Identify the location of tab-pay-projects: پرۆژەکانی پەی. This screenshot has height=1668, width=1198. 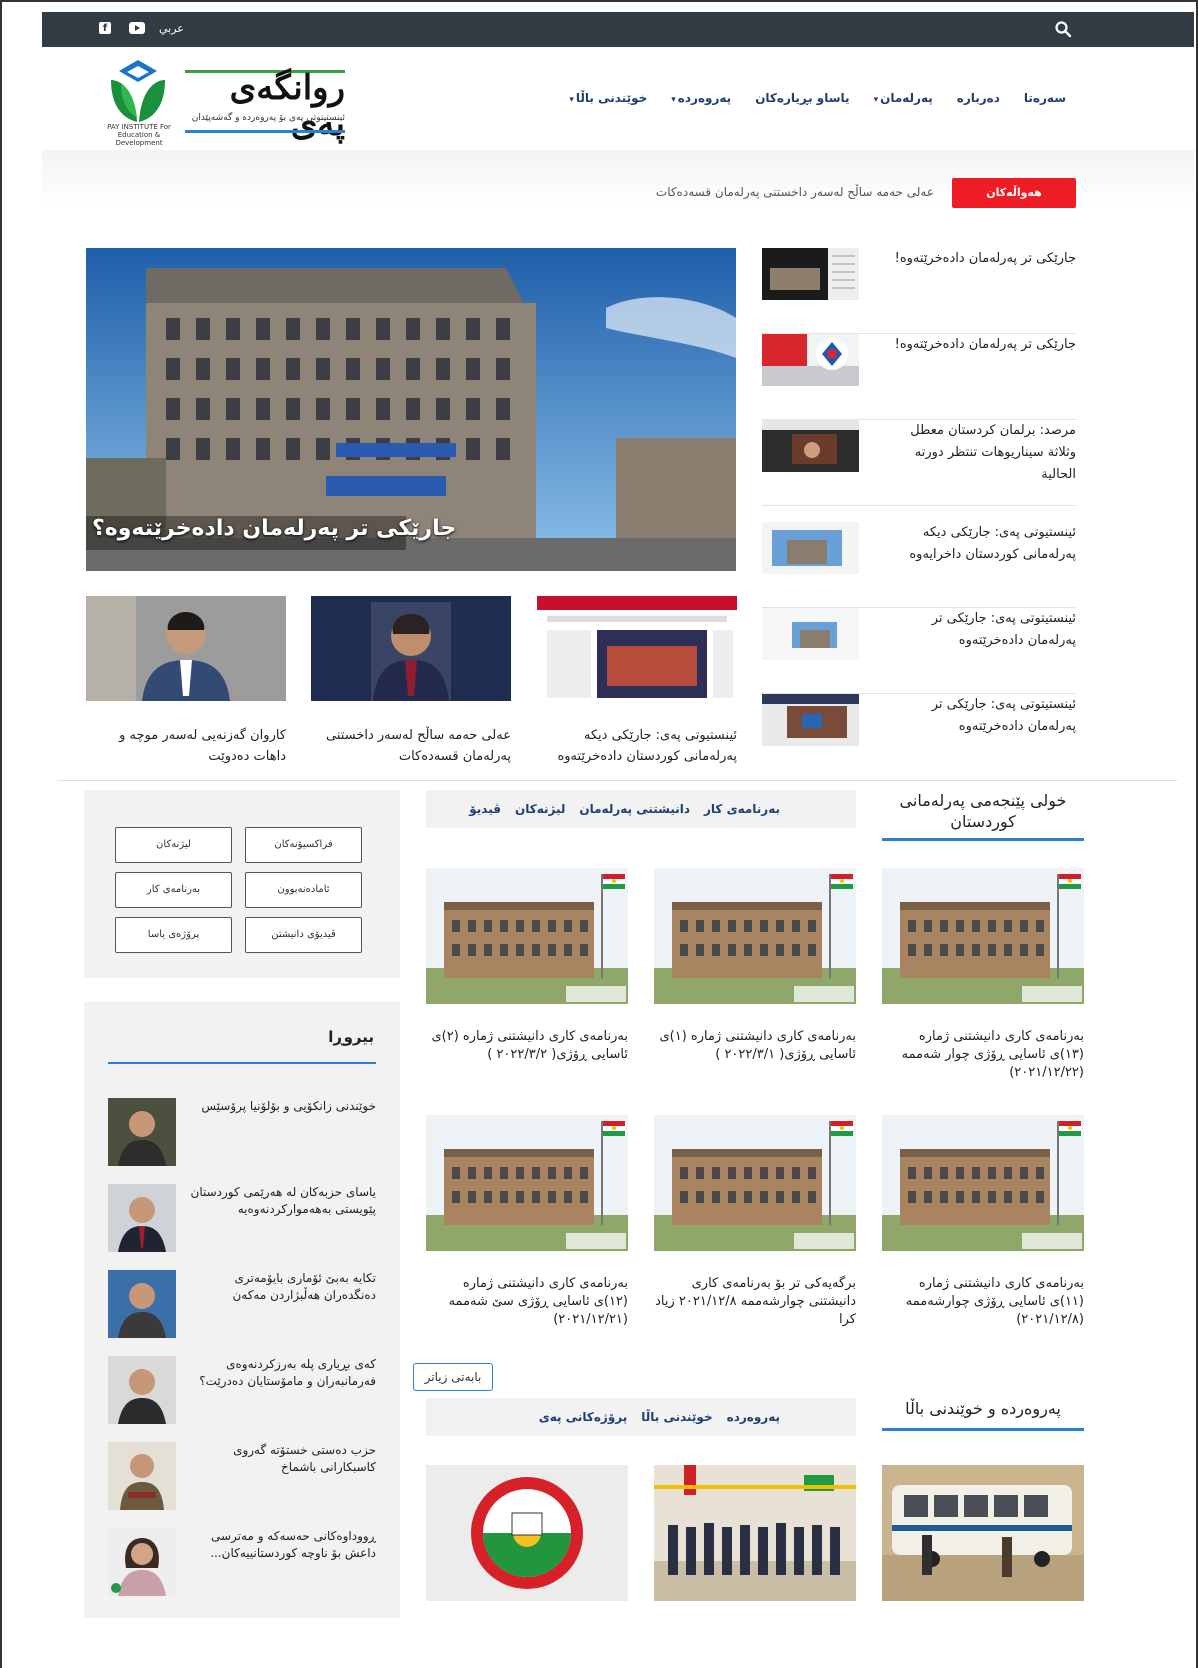
(583, 1417).